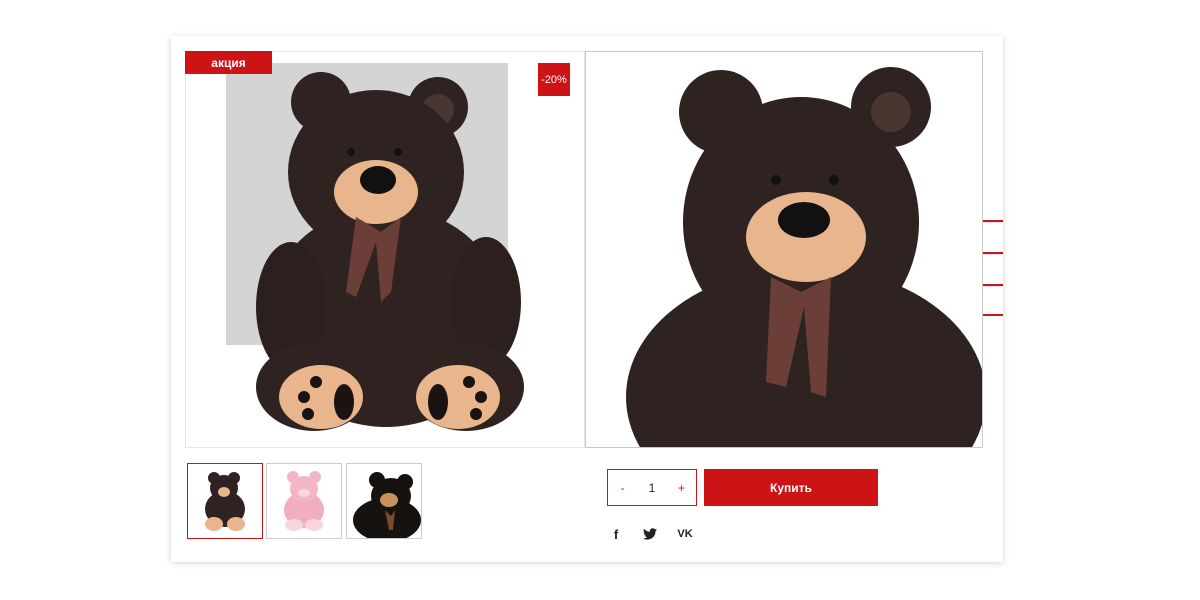 This screenshot has width=1200, height=600. I want to click on vk-glyph: VK, so click(685, 534).